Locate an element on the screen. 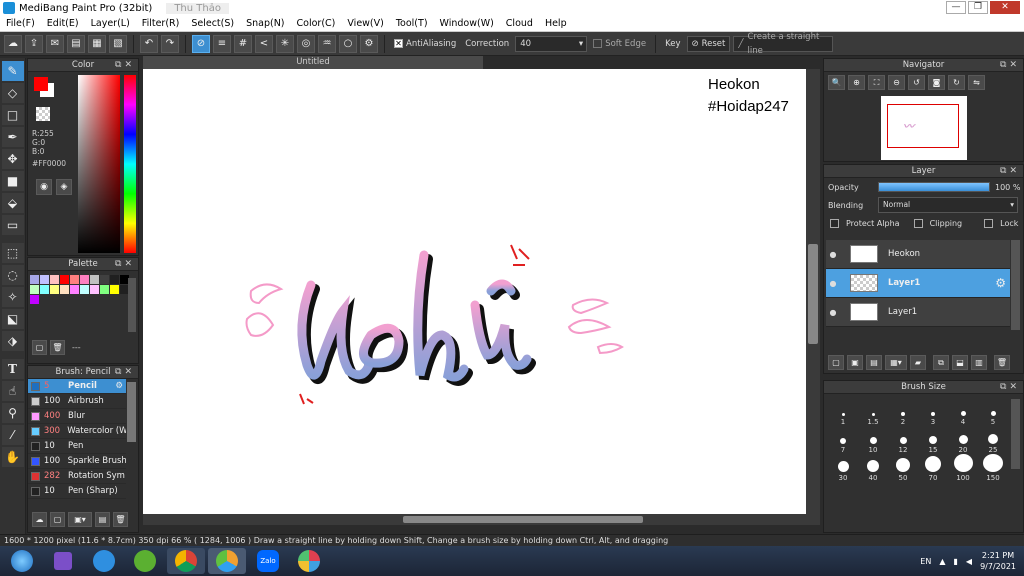  brush-size-cell: 30 is located at coordinates (843, 468).